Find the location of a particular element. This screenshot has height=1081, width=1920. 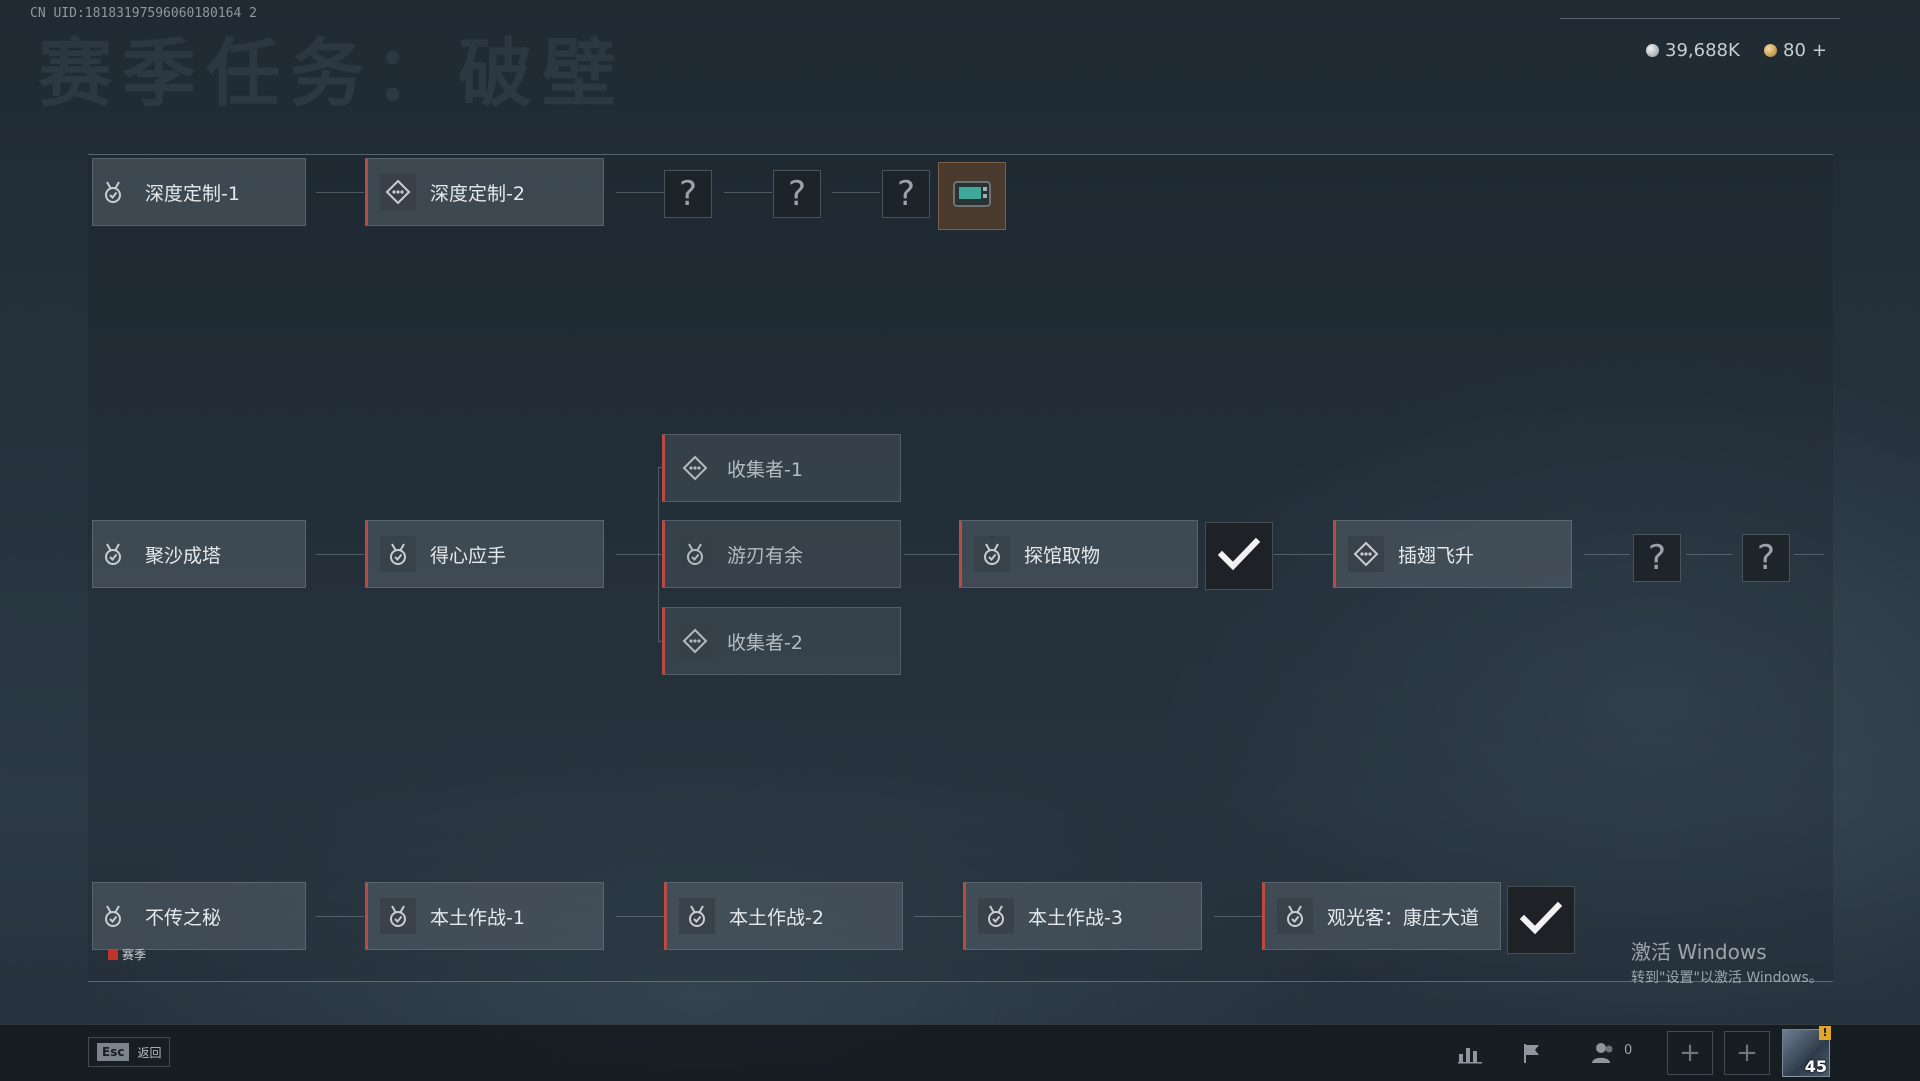

mission-card-tourist-boulevard: 观光客：康庄大道 is located at coordinates (1381, 916).